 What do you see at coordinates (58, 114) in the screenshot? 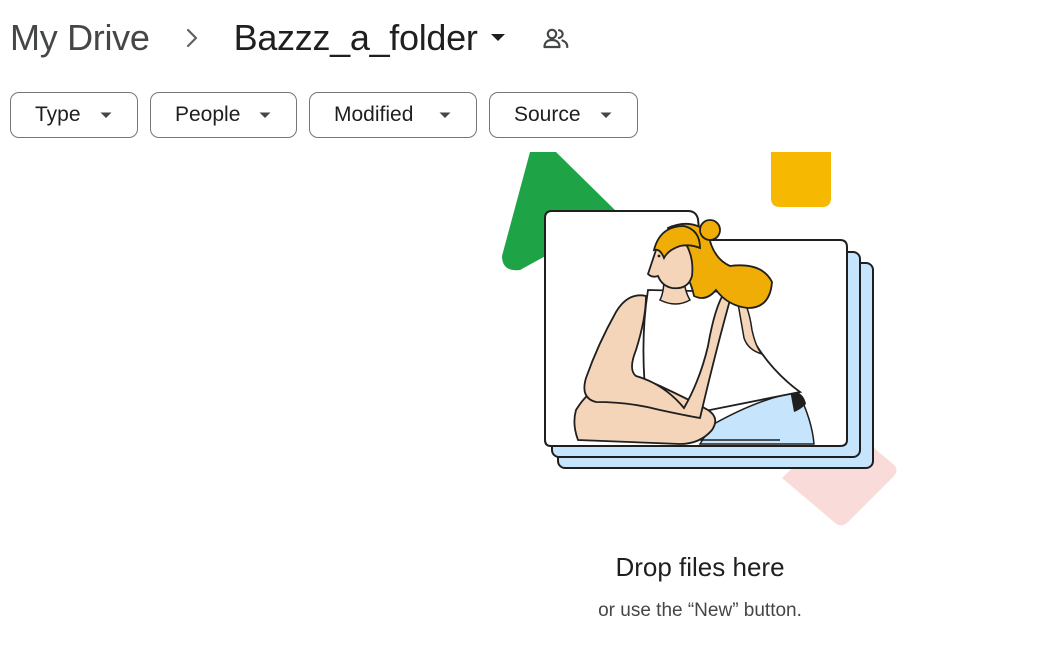
I see `filter-type-label: Type` at bounding box center [58, 114].